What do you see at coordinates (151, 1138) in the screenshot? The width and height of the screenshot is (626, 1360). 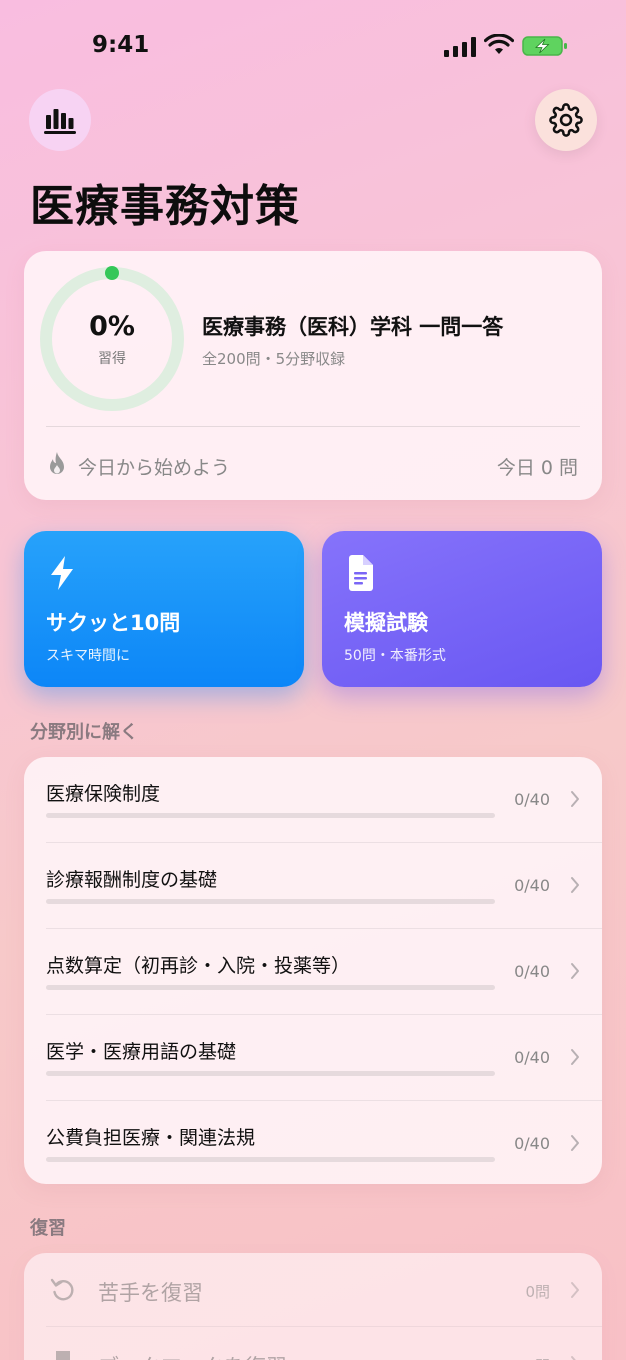 I see `category-name: 公費負担医療・関連法規` at bounding box center [151, 1138].